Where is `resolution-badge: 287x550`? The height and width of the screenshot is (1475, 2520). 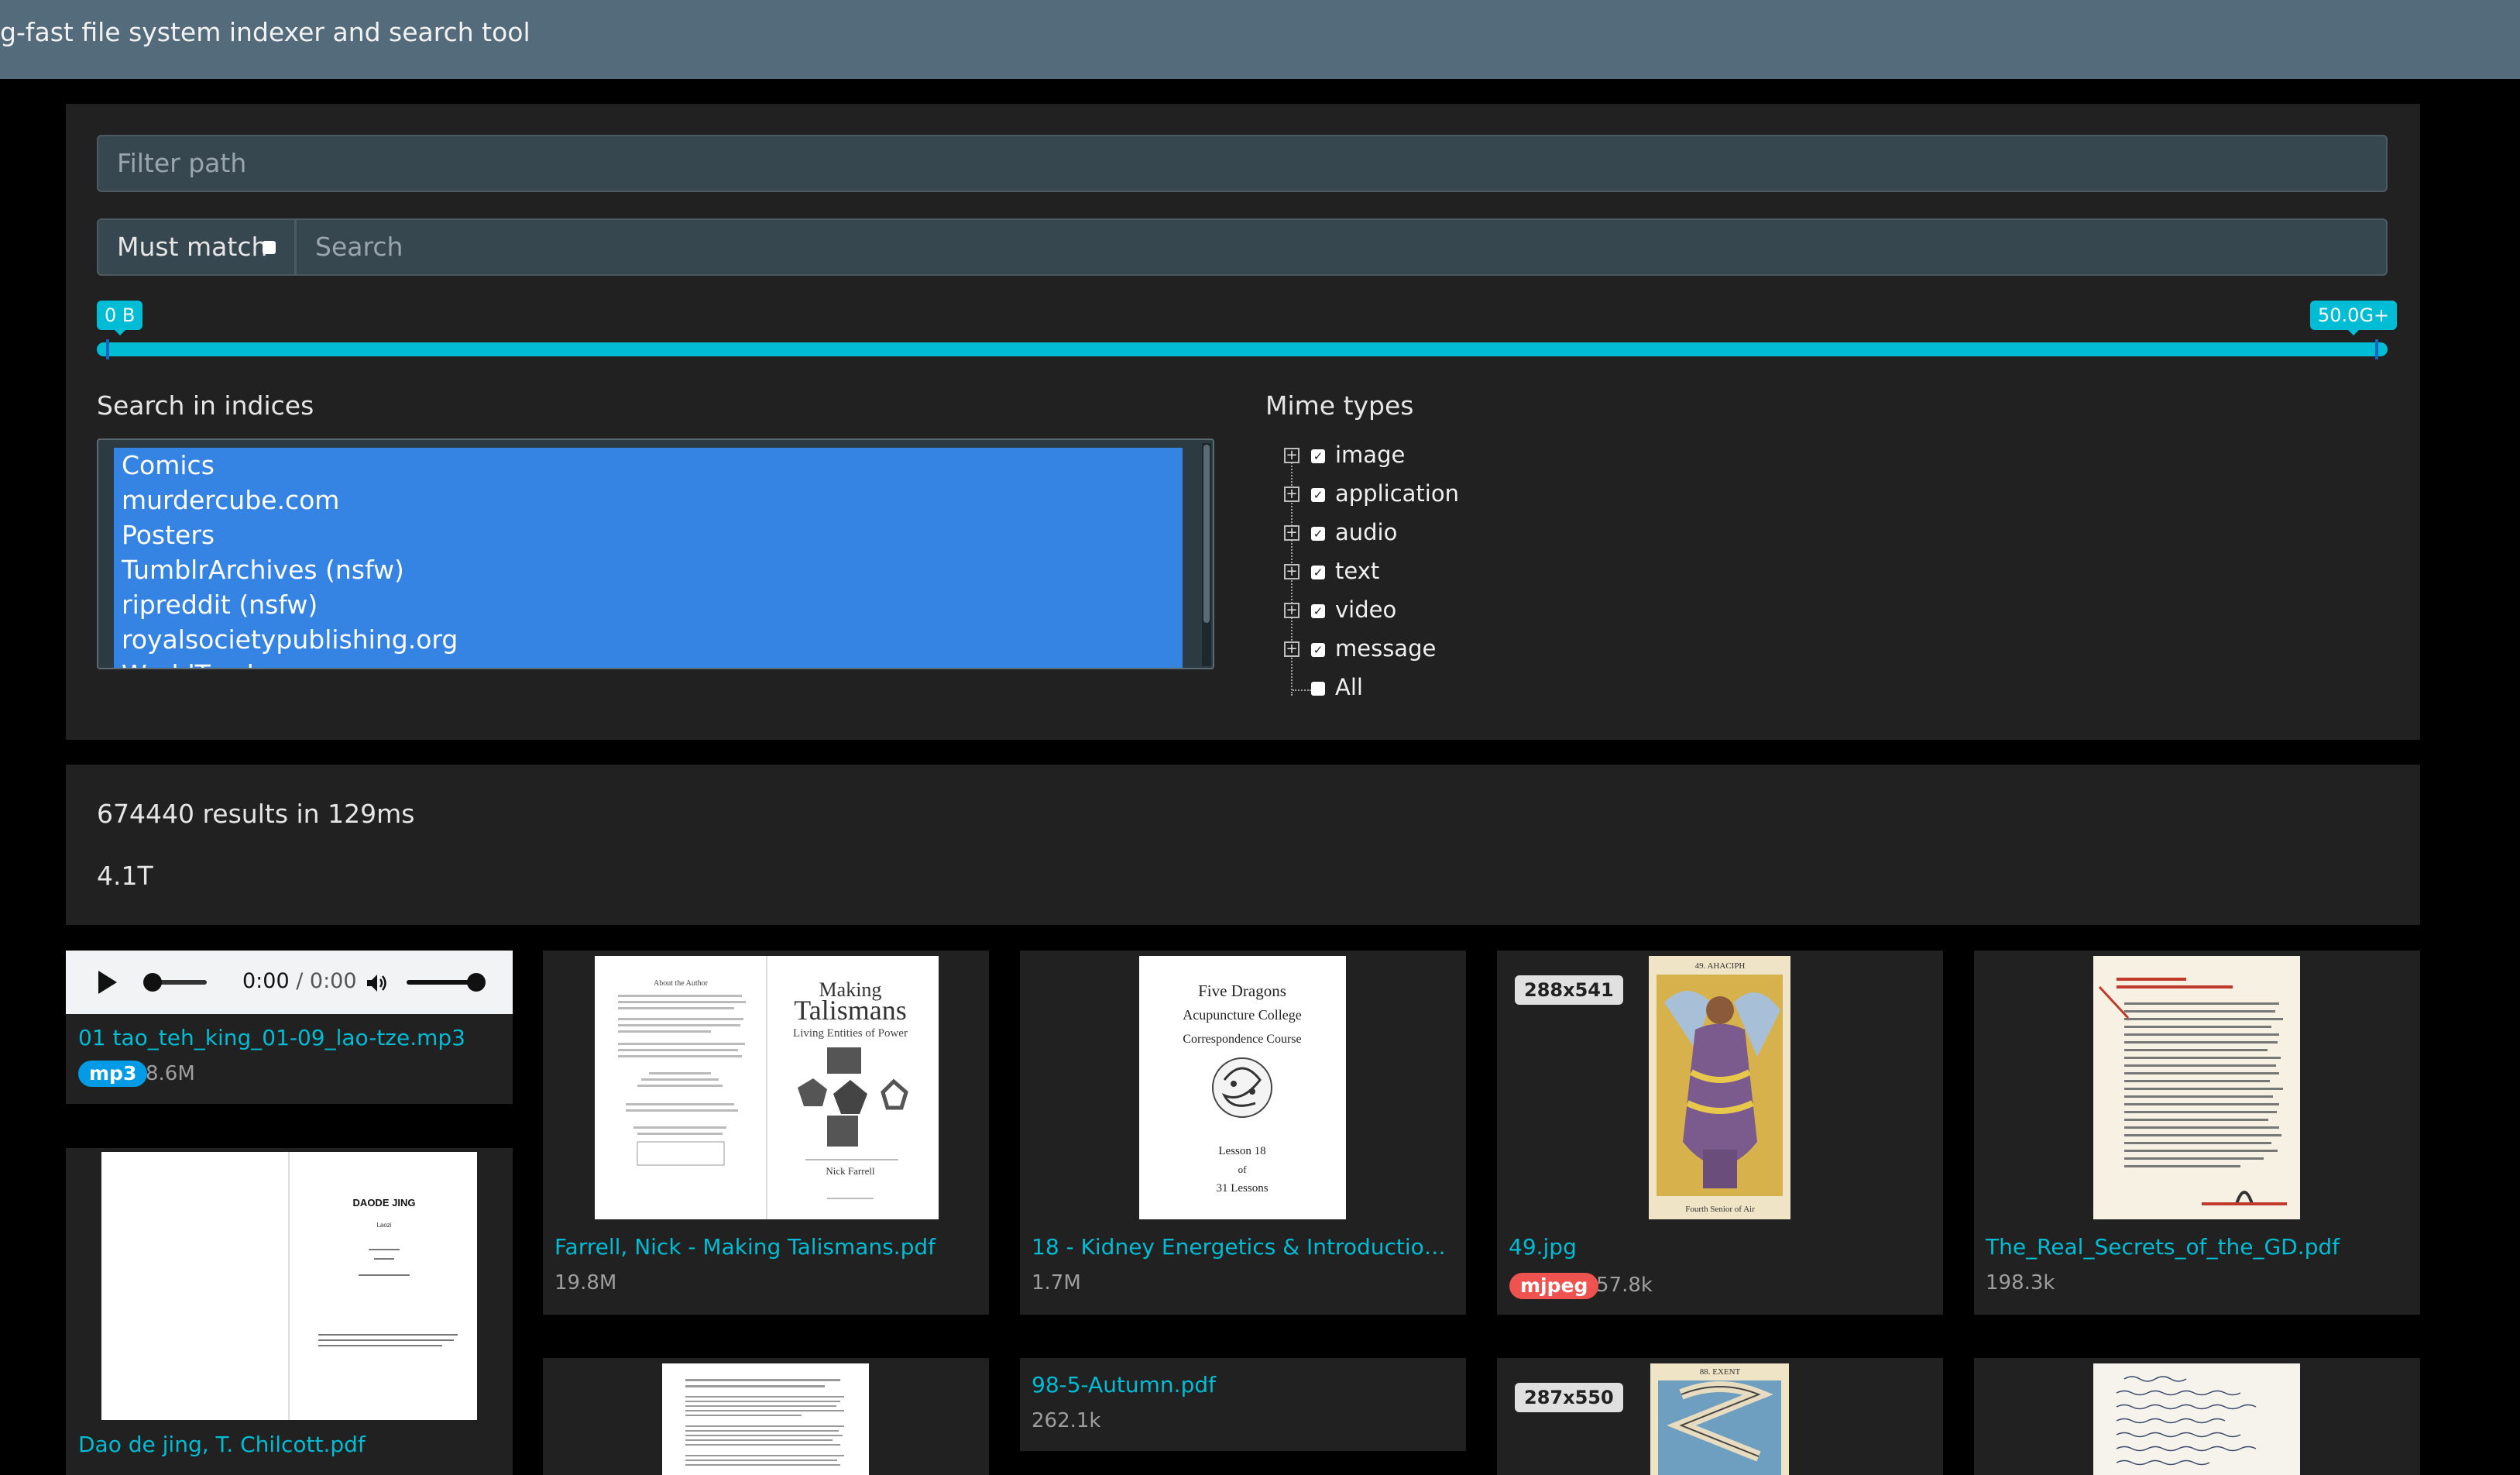 resolution-badge: 287x550 is located at coordinates (1569, 1397).